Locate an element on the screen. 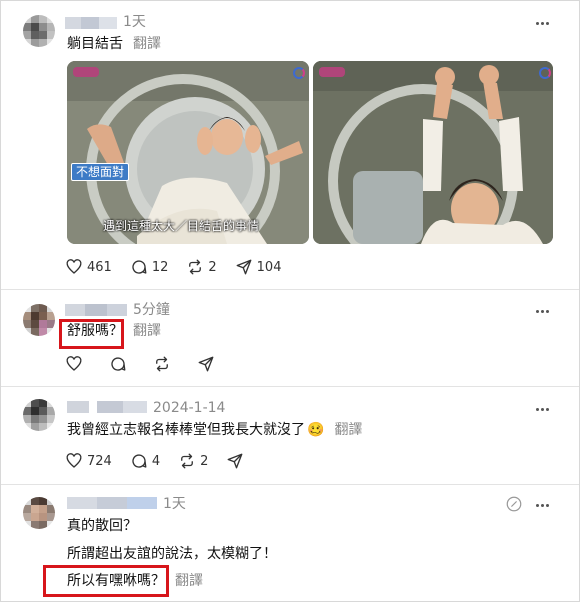  edit-icon is located at coordinates (514, 504).